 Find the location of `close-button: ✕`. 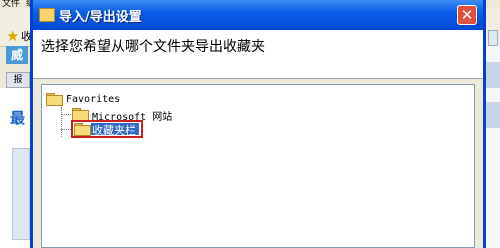

close-button: ✕ is located at coordinates (467, 15).